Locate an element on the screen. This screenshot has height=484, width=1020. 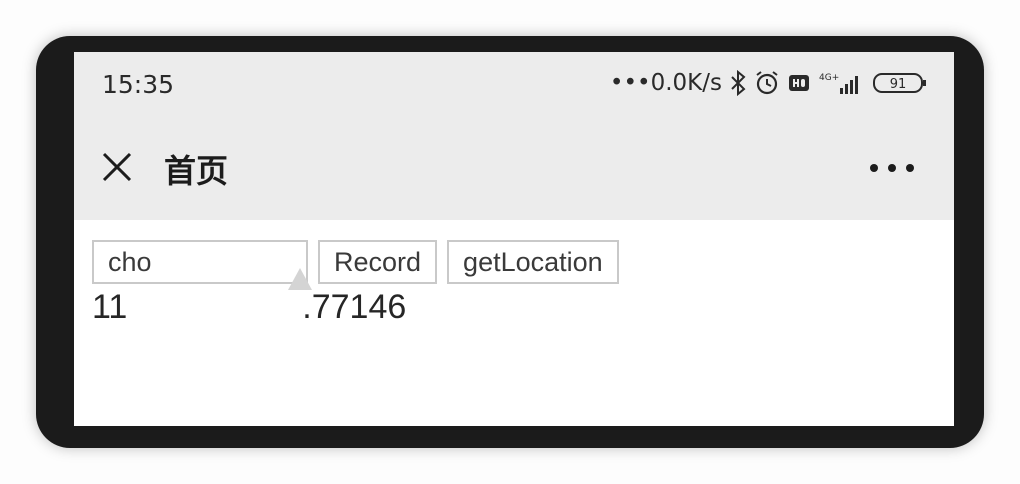
status-time: 15:35 is located at coordinates (138, 84).